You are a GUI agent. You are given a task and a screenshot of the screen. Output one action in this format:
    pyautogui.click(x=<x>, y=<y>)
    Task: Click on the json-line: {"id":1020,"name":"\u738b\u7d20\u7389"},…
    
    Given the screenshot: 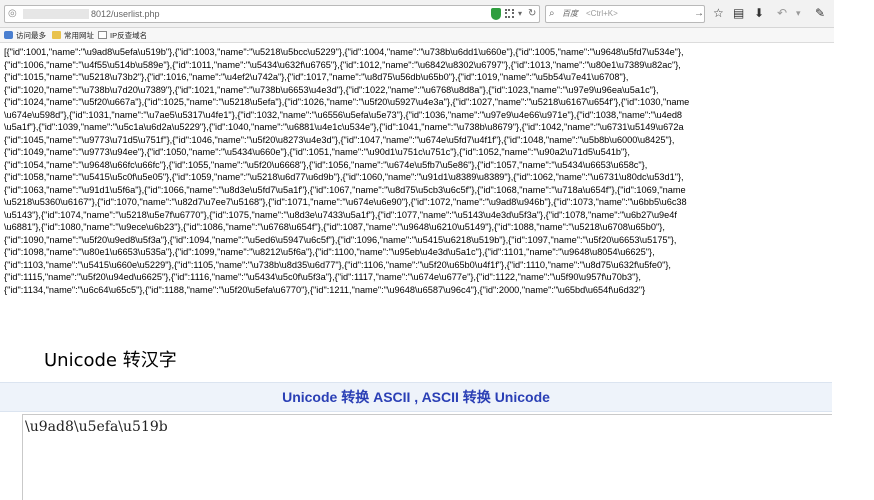 What is the action you would take?
    pyautogui.click(x=331, y=89)
    